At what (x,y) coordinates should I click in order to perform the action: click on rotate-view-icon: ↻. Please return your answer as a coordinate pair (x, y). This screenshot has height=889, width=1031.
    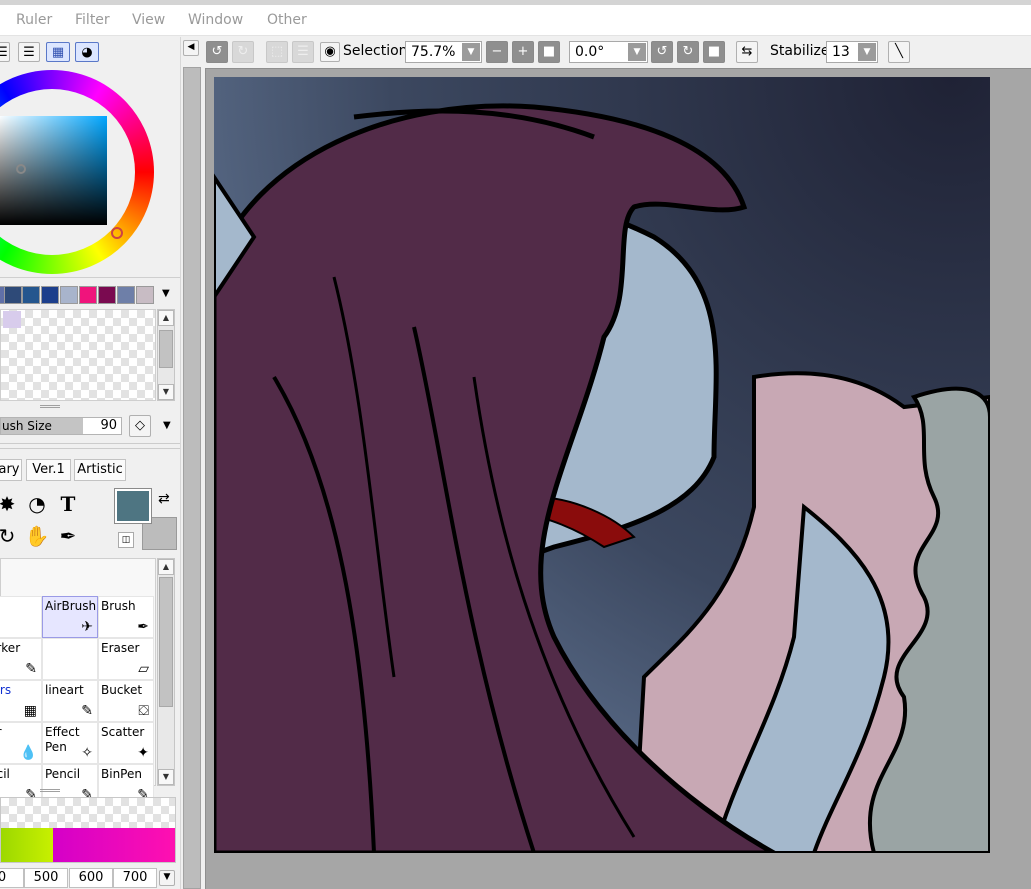
    Looking at the image, I should click on (10, 536).